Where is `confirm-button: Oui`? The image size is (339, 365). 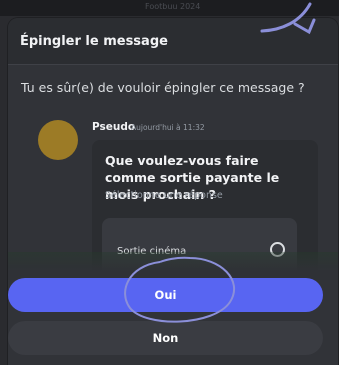 confirm-button: Oui is located at coordinates (165, 295).